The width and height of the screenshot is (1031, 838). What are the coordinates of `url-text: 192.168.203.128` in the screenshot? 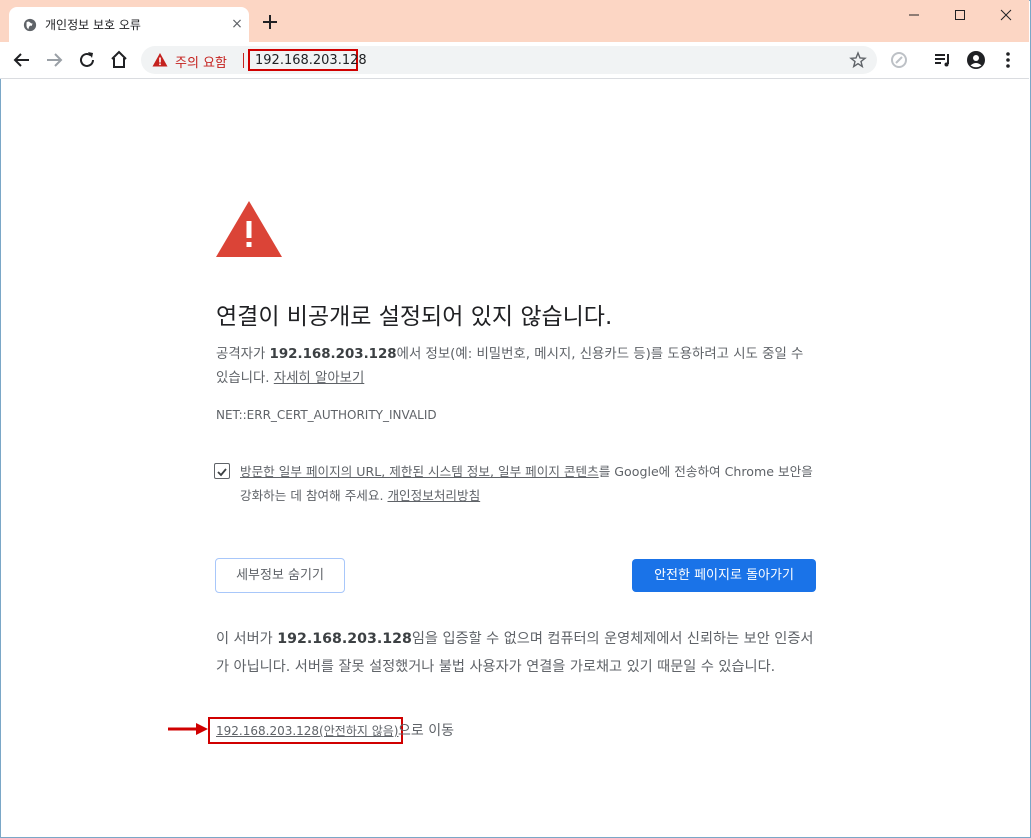 It's located at (311, 60).